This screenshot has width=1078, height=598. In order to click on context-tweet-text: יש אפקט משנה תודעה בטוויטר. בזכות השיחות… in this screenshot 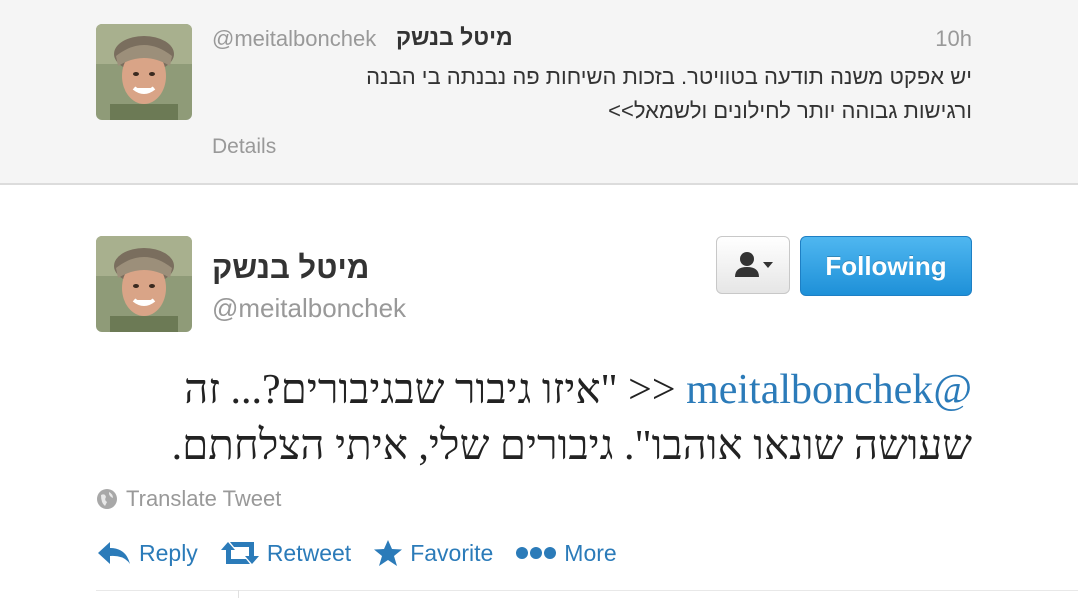, I will do `click(592, 94)`.